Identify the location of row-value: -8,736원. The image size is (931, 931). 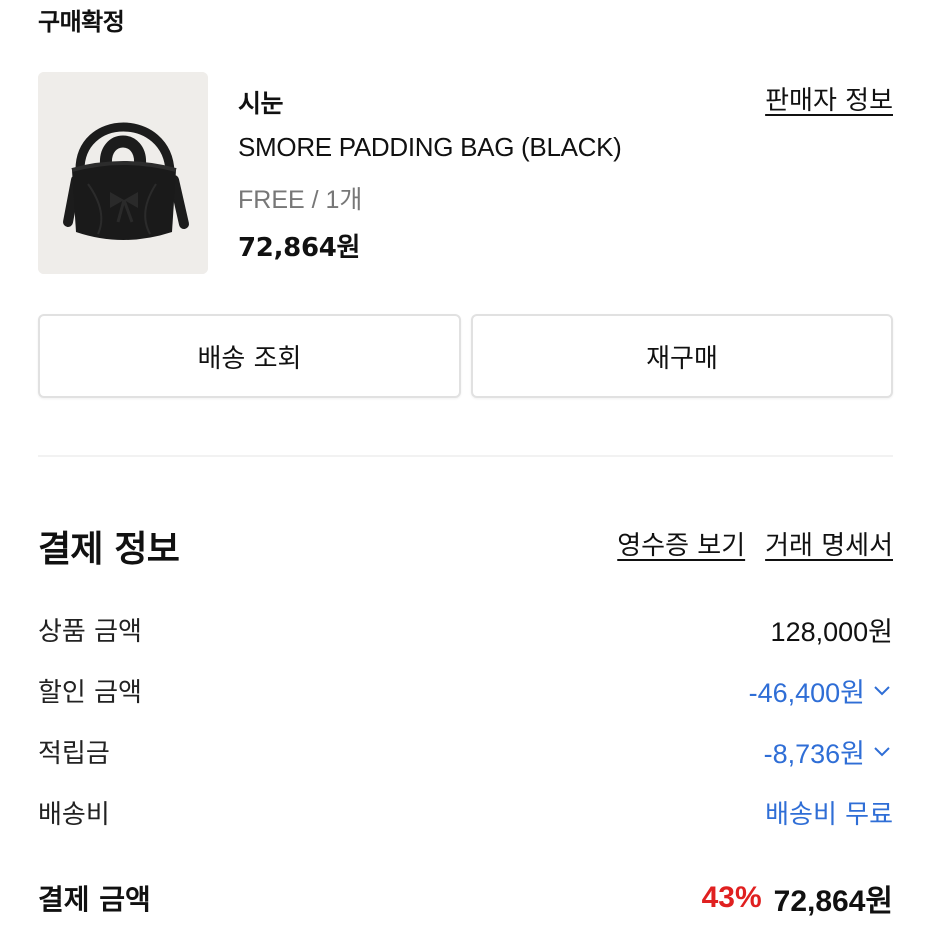
(814, 753).